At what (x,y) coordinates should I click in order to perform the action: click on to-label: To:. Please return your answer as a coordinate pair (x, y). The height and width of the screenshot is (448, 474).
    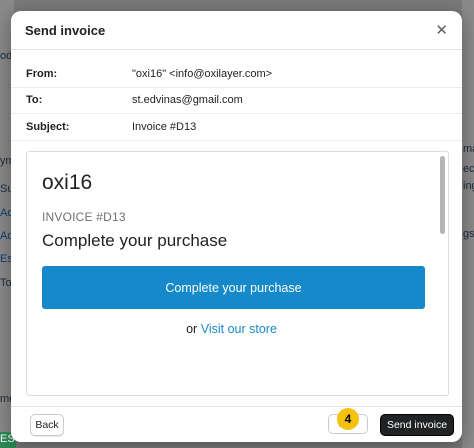
    Looking at the image, I should click on (34, 100).